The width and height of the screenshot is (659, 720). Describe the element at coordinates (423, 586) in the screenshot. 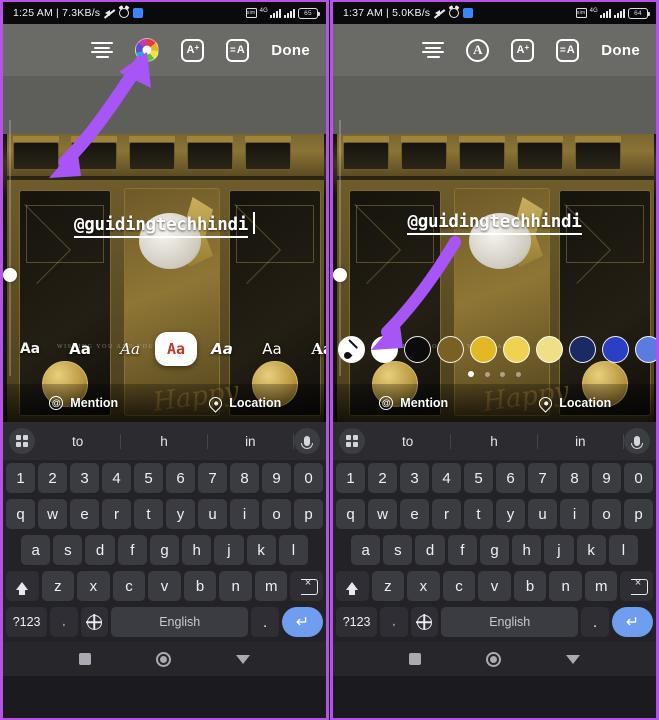

I see `key-x: x` at that location.